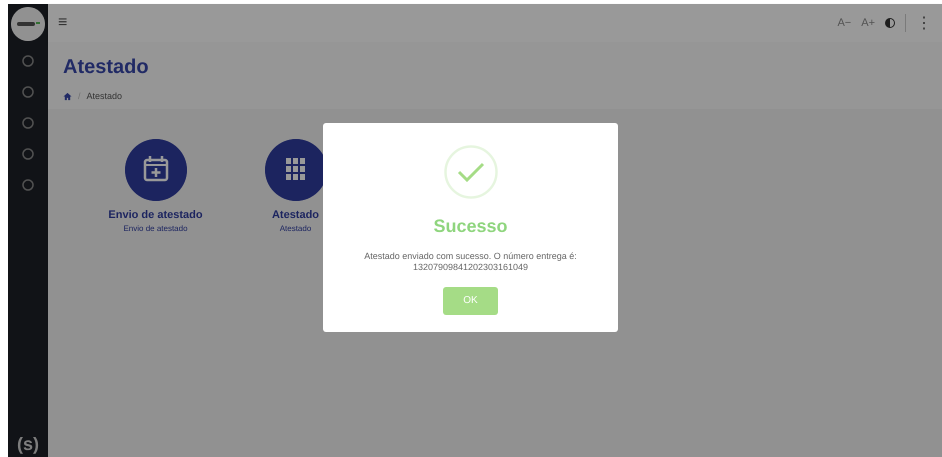 This screenshot has width=942, height=457. What do you see at coordinates (28, 444) in the screenshot?
I see `footer-logo: (s)` at bounding box center [28, 444].